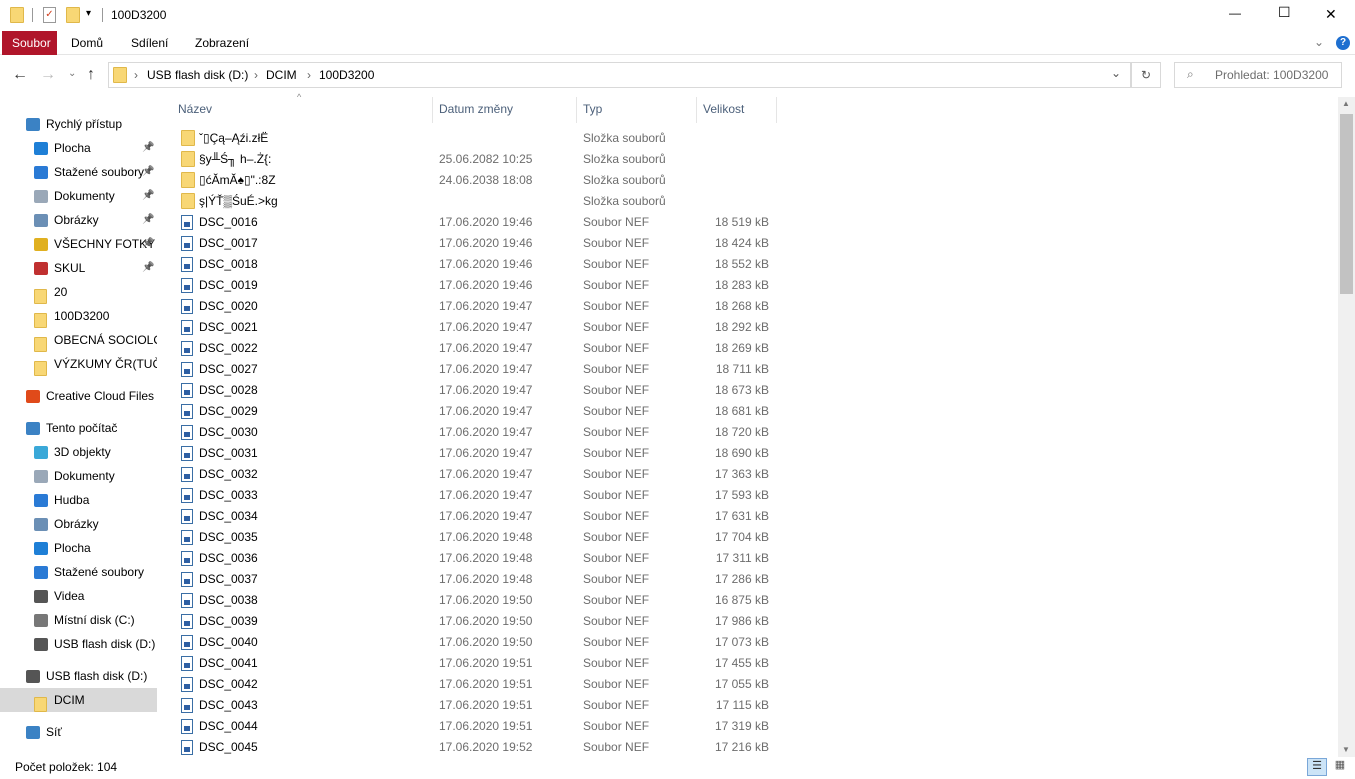 The height and width of the screenshot is (779, 1355). I want to click on sidebar-item: DCIM, so click(78, 700).